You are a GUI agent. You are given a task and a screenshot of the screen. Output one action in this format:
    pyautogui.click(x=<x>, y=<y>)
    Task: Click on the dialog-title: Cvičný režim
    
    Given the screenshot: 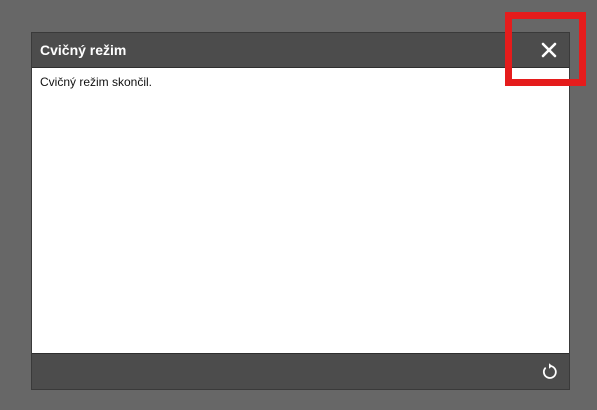 What is the action you would take?
    pyautogui.click(x=83, y=50)
    